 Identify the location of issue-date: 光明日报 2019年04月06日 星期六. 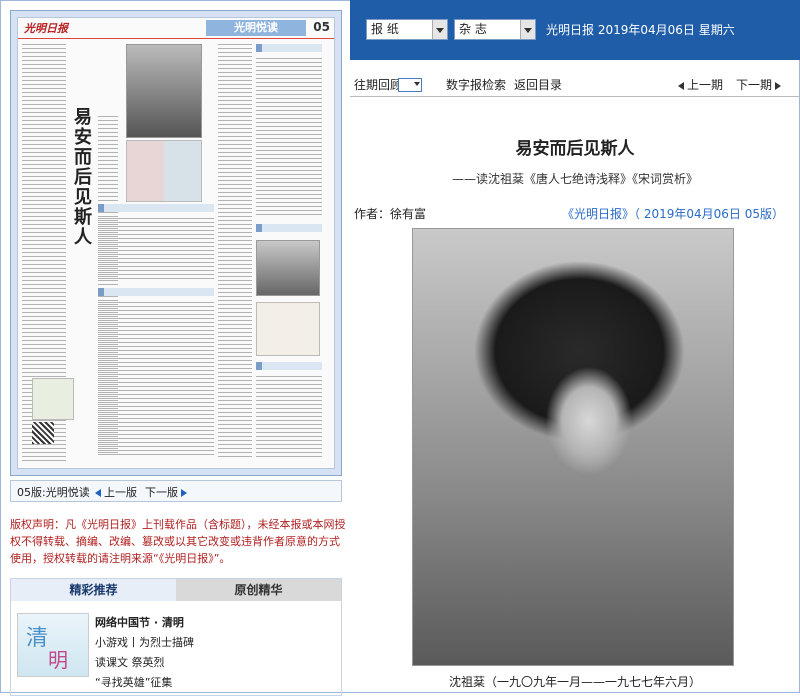
(640, 30).